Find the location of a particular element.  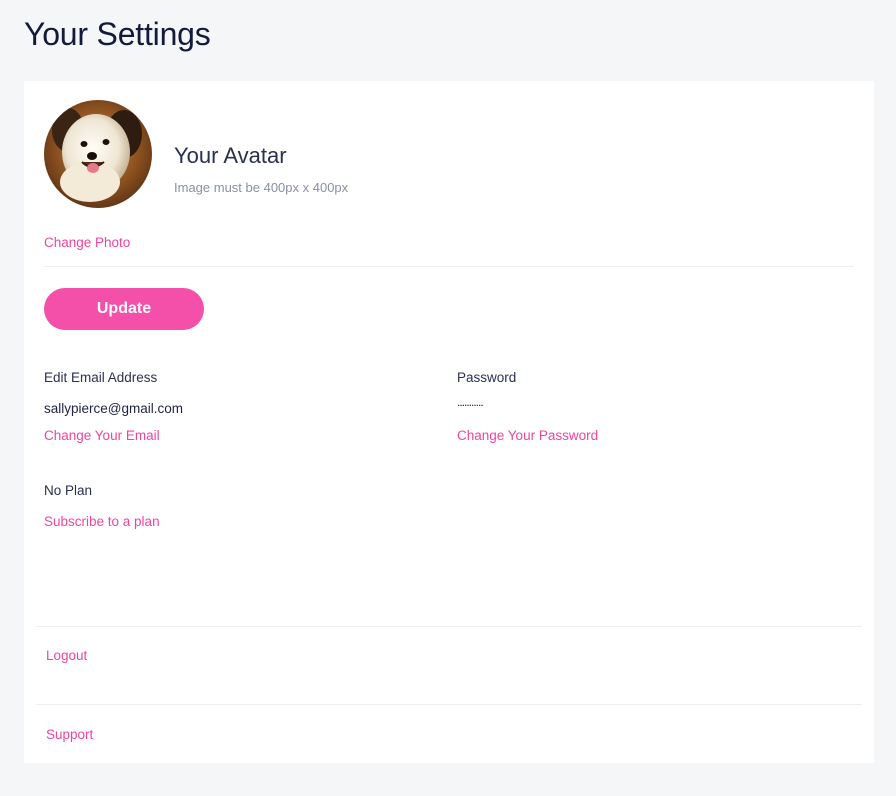

email-label: Edit Email Address is located at coordinates (101, 377).